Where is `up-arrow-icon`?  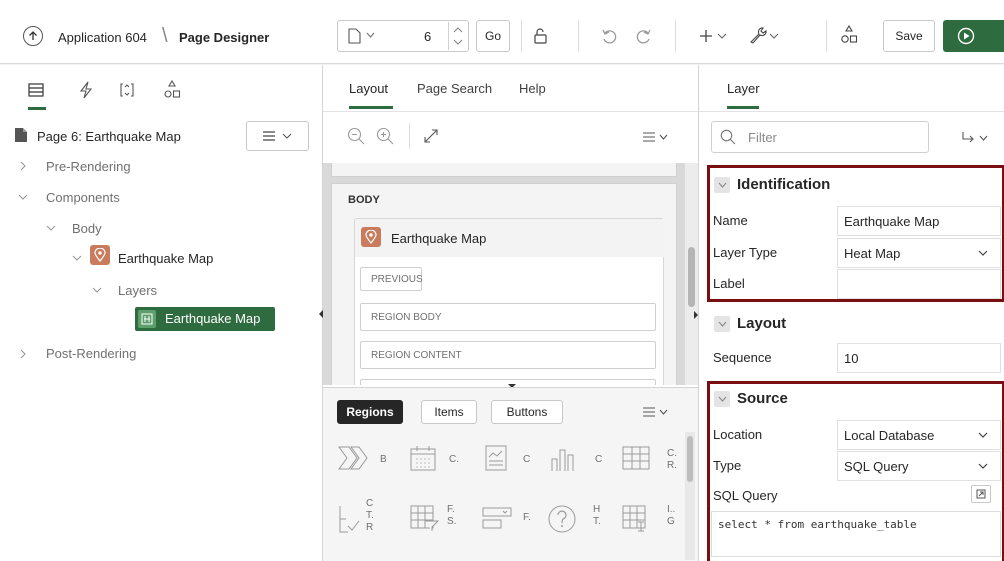 up-arrow-icon is located at coordinates (33, 36).